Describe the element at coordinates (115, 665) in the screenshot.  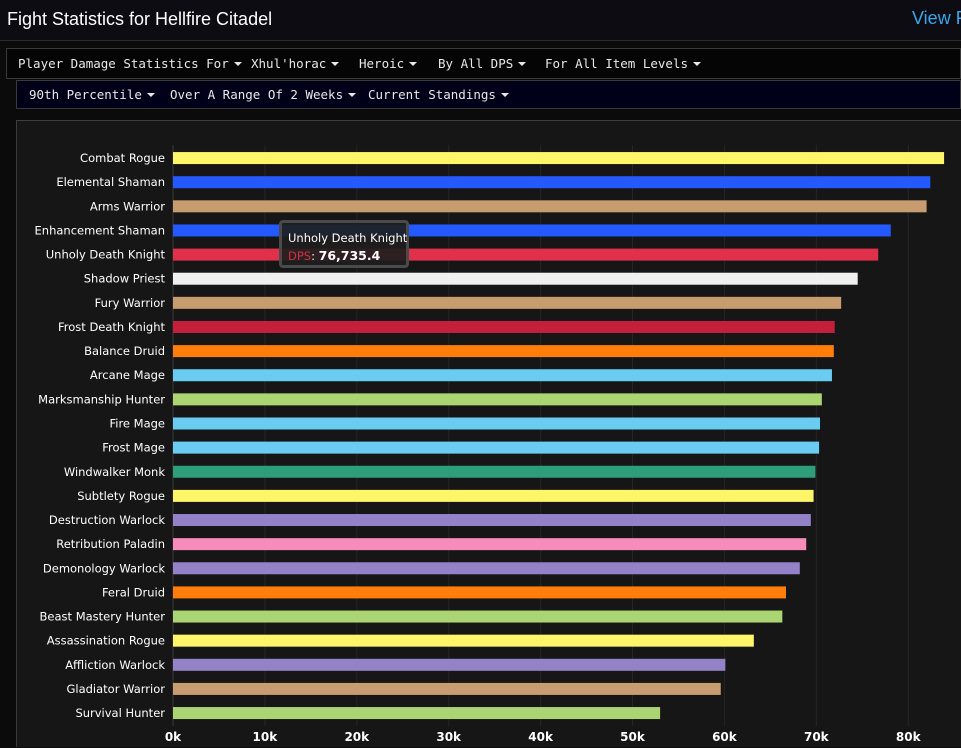
I see `category-label: Affliction Warlock` at that location.